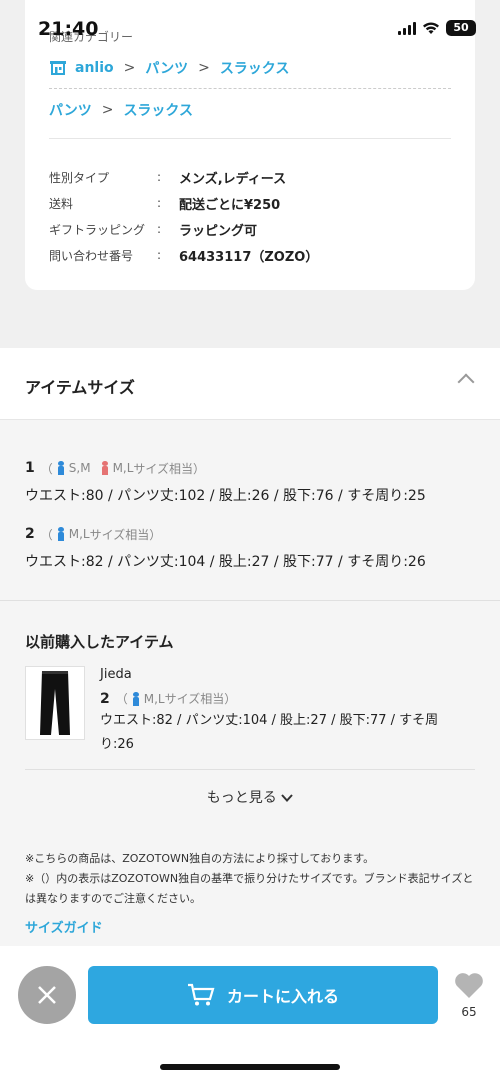 The width and height of the screenshot is (500, 1080). Describe the element at coordinates (97, 229) in the screenshot. I see `spec-key: ギフトラッピング` at that location.